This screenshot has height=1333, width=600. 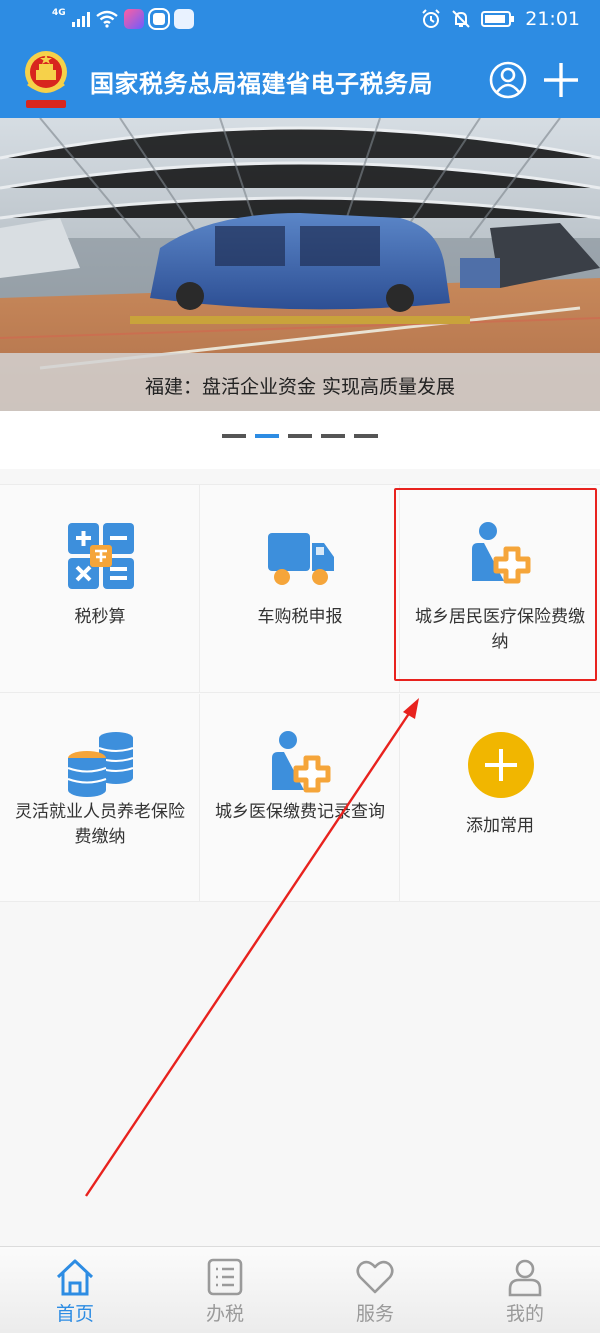 I want to click on banner-caption: 福建：盘活企业资金 实现高质量发展, so click(x=300, y=385).